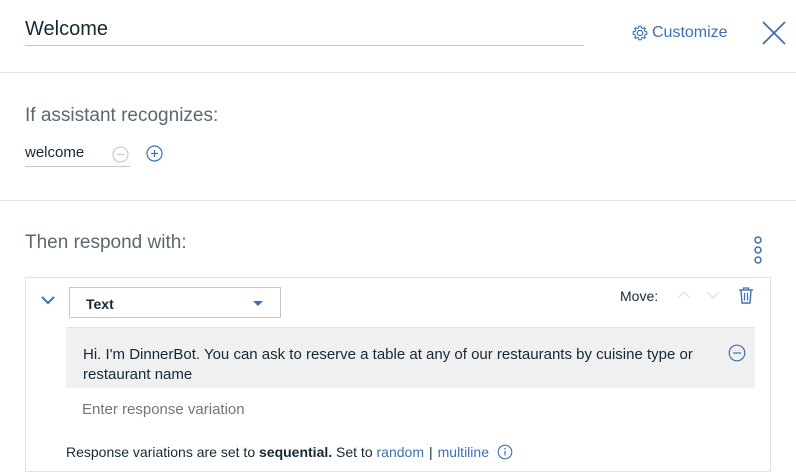 This screenshot has height=476, width=796. What do you see at coordinates (640, 33) in the screenshot?
I see `gear-icon` at bounding box center [640, 33].